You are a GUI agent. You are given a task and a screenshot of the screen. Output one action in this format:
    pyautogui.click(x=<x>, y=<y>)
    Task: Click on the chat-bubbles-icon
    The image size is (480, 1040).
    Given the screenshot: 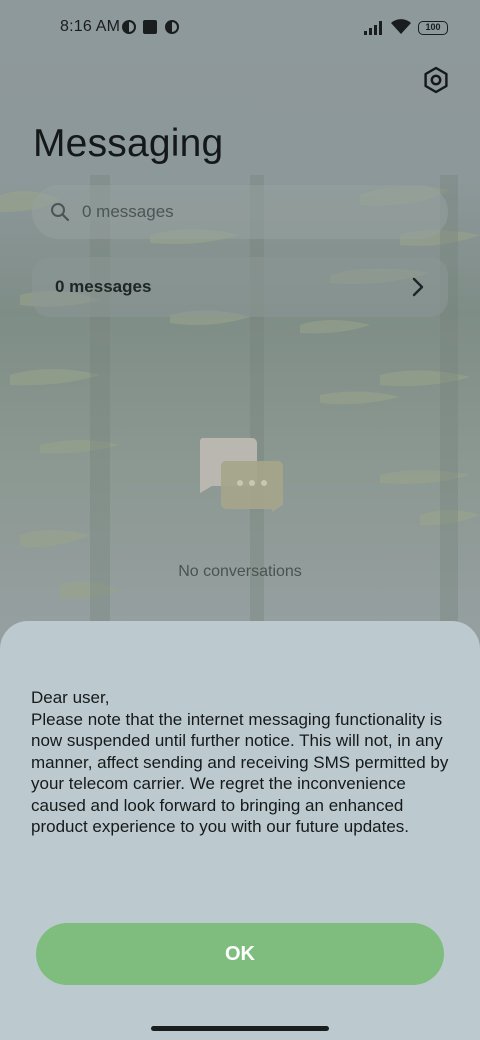 What is the action you would take?
    pyautogui.click(x=241, y=475)
    